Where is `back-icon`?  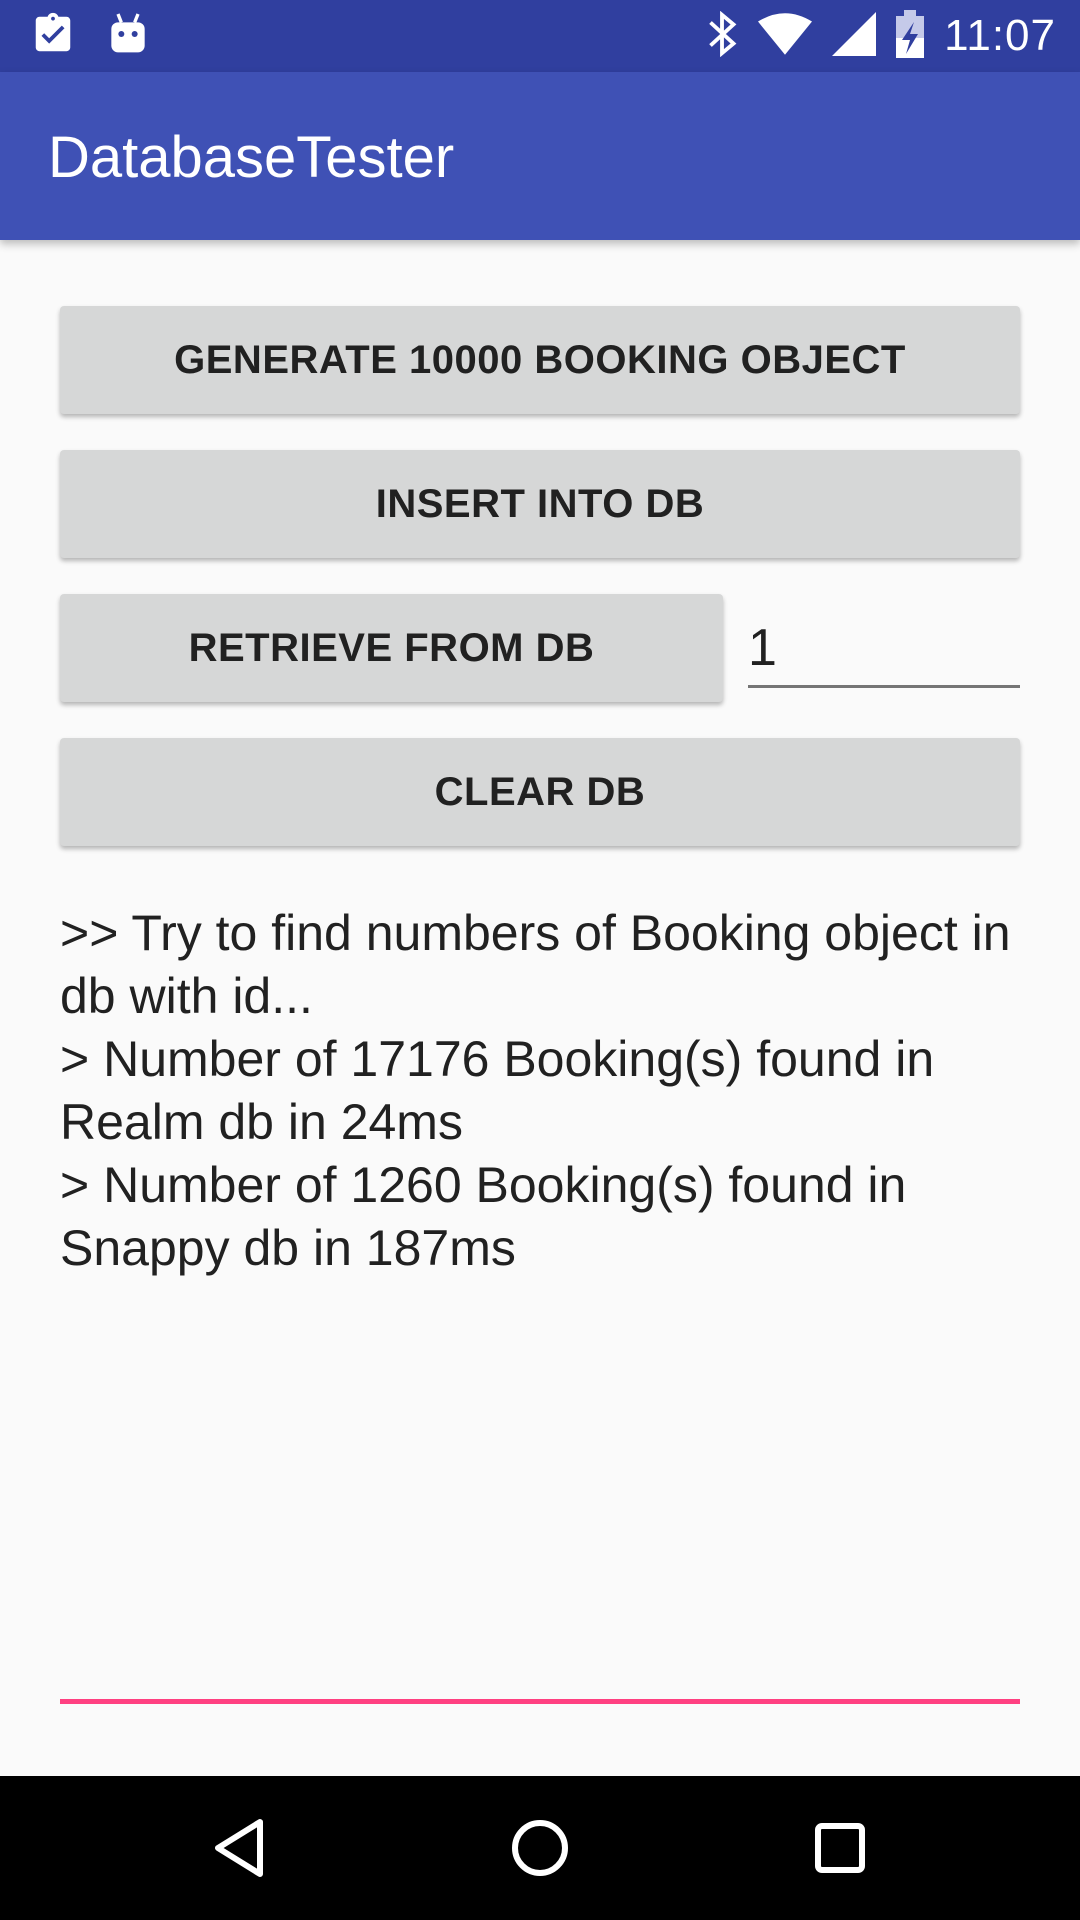
back-icon is located at coordinates (240, 1848).